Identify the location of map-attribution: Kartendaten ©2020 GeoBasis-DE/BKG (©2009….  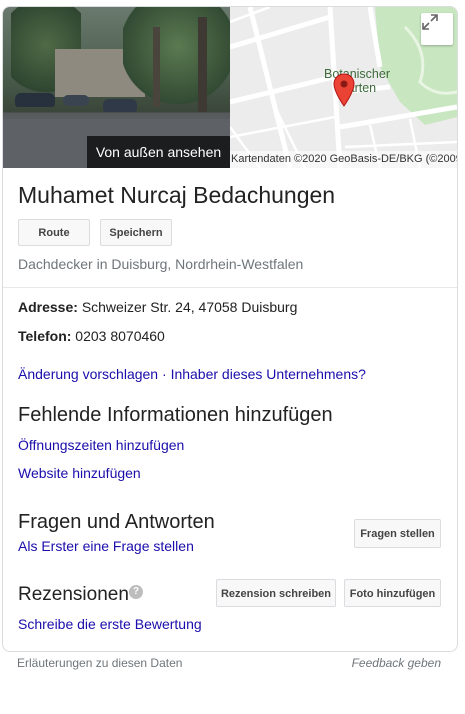
(343, 159).